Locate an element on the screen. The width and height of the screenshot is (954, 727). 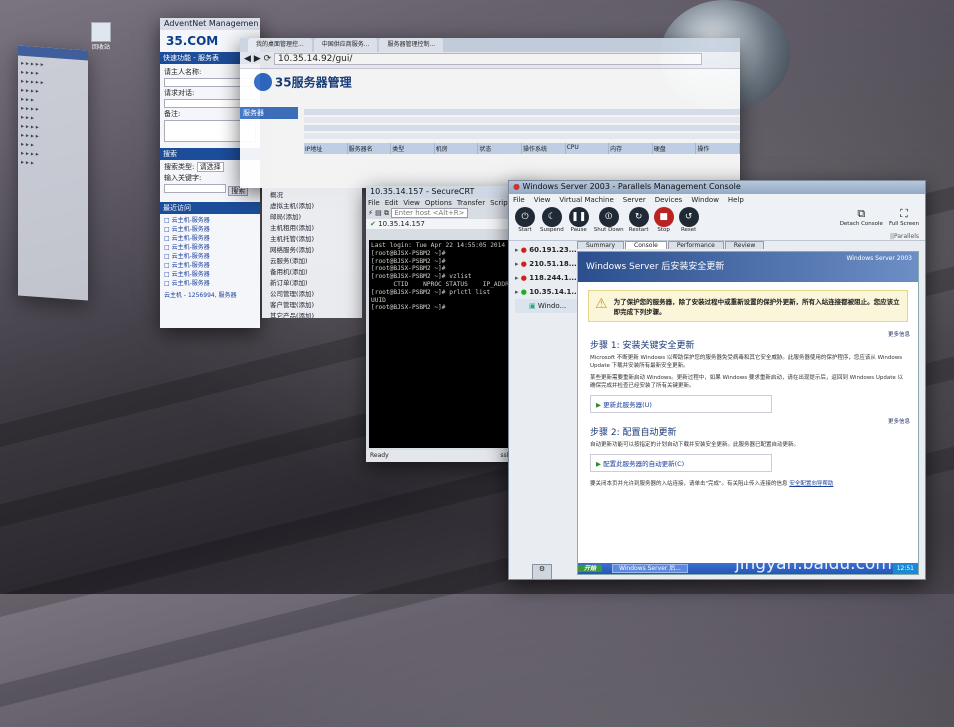
toolbar-label: Reset is located at coordinates (688, 230).